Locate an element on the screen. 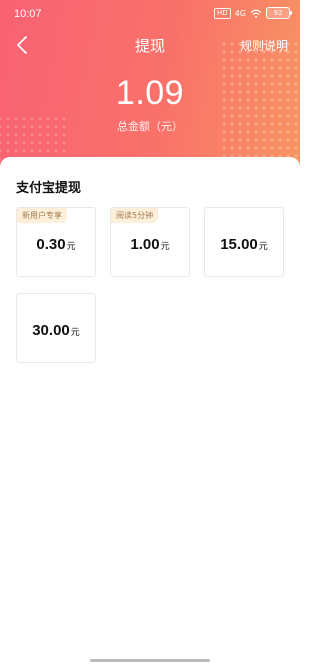  withdraw-option-0: 新用户专享 0.30元 is located at coordinates (56, 242).